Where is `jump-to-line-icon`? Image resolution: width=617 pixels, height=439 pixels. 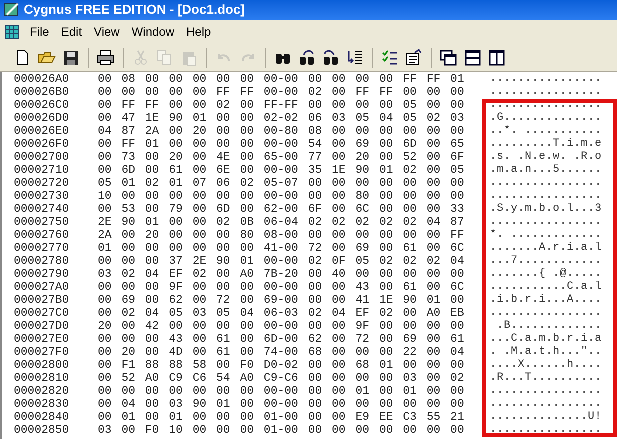
jump-to-line-icon is located at coordinates (355, 57).